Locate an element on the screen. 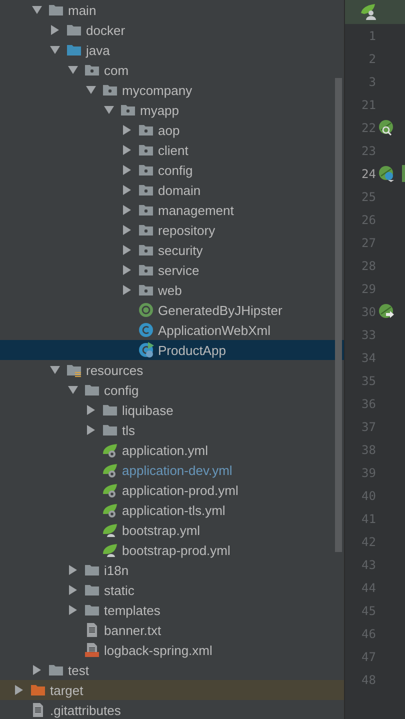 The height and width of the screenshot is (719, 405). tree-item: application-dev.yml is located at coordinates (172, 470).